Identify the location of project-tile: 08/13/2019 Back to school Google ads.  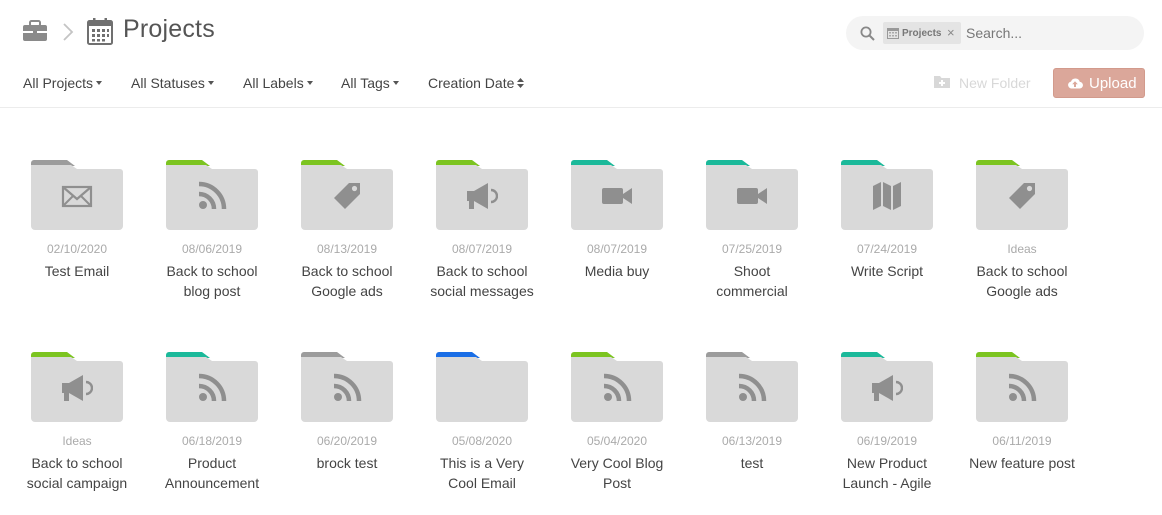
(356, 235).